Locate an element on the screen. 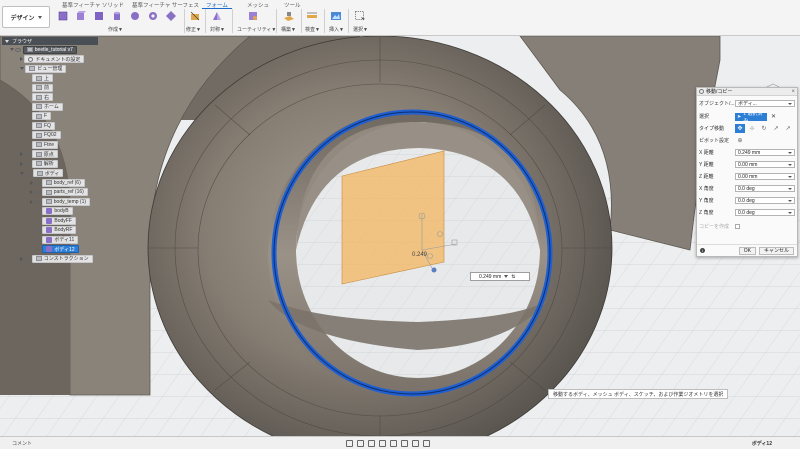  insert-menu: 挿入▼ is located at coordinates (336, 29).